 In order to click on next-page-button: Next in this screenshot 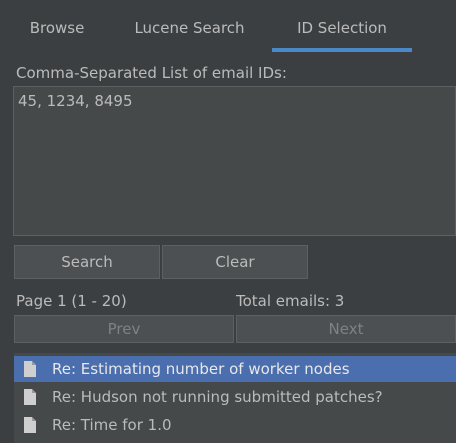, I will do `click(346, 329)`.